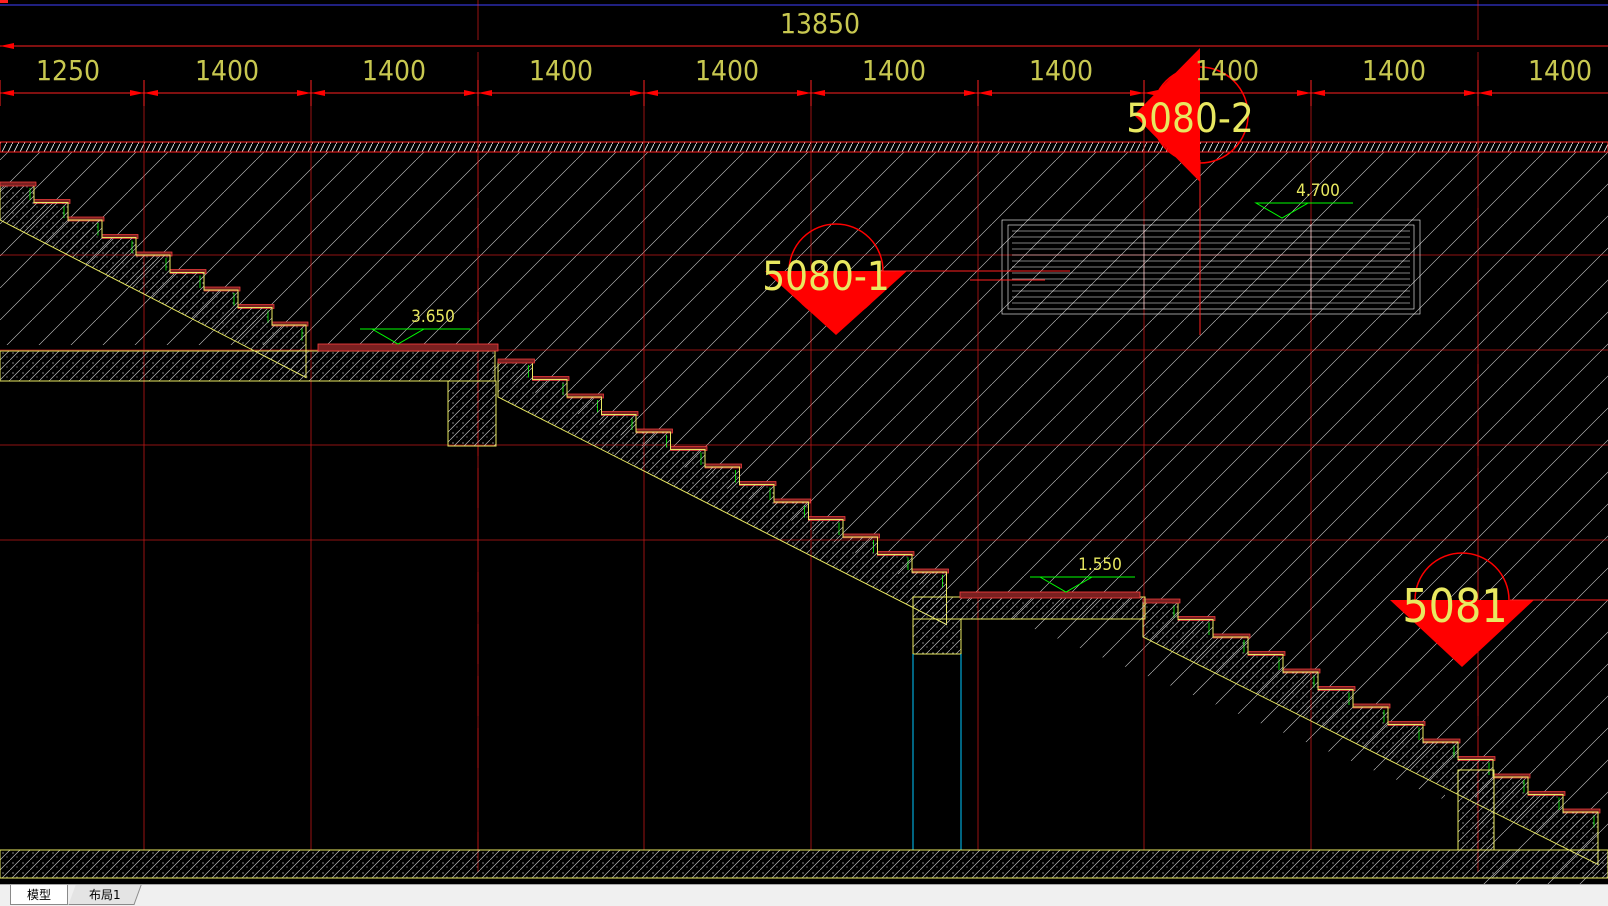 The image size is (1608, 906). I want to click on landing-slab-right, so click(1029, 608).